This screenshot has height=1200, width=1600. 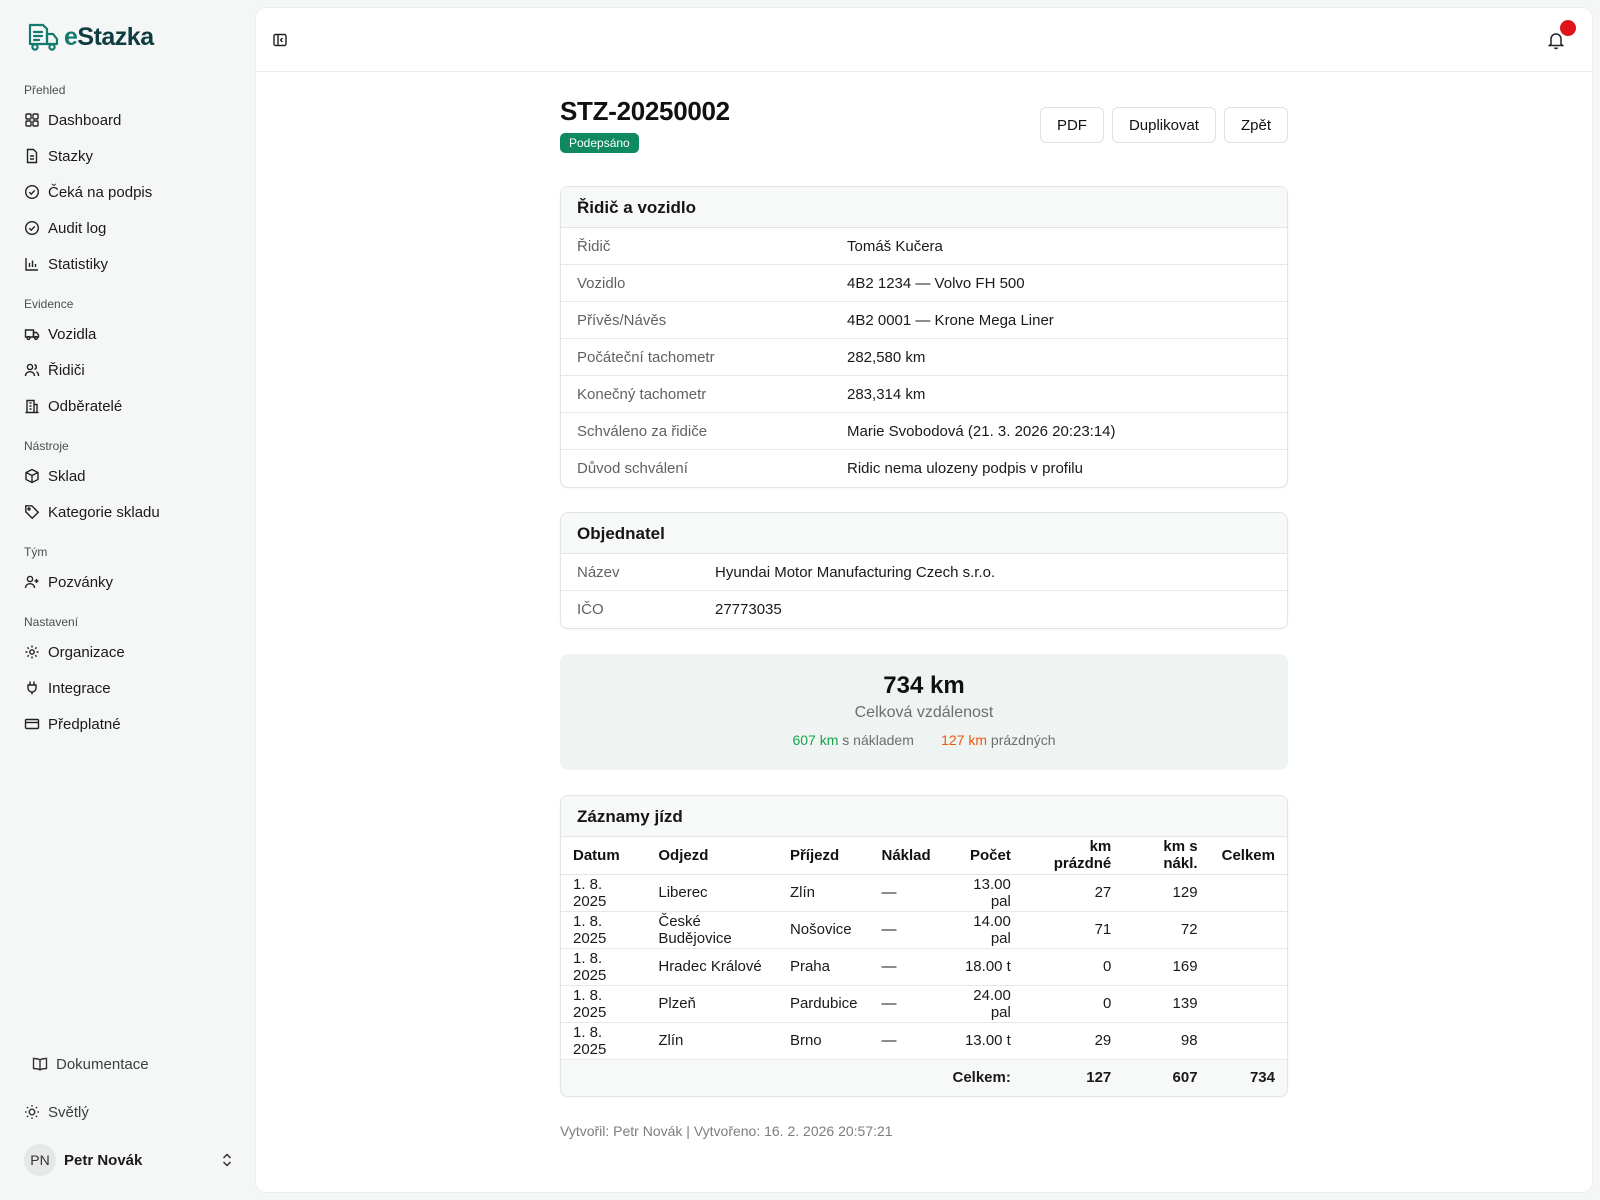 I want to click on sidebar-item-audit-log: Audit log, so click(x=129, y=228).